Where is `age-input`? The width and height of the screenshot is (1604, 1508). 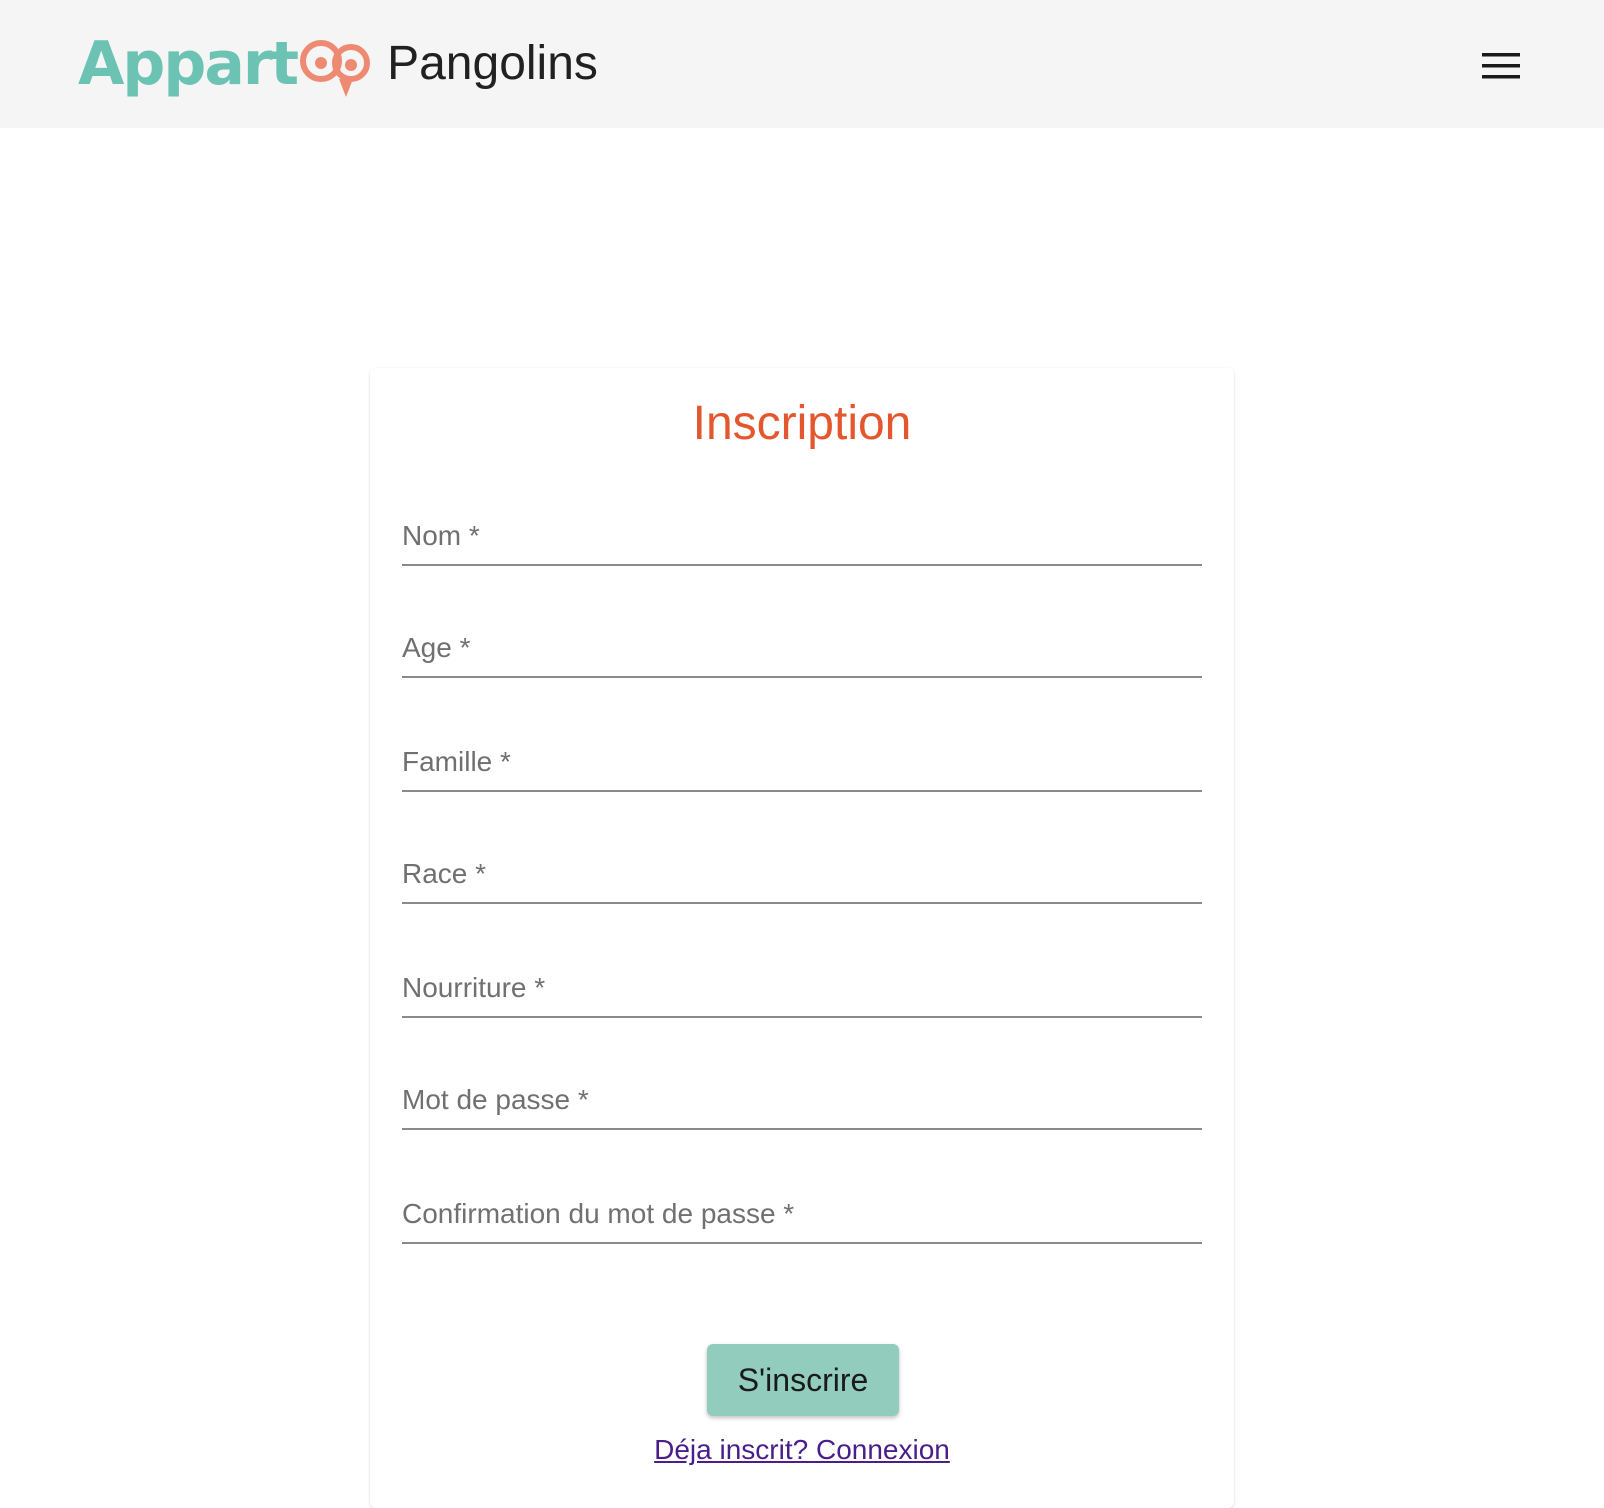 age-input is located at coordinates (802, 655).